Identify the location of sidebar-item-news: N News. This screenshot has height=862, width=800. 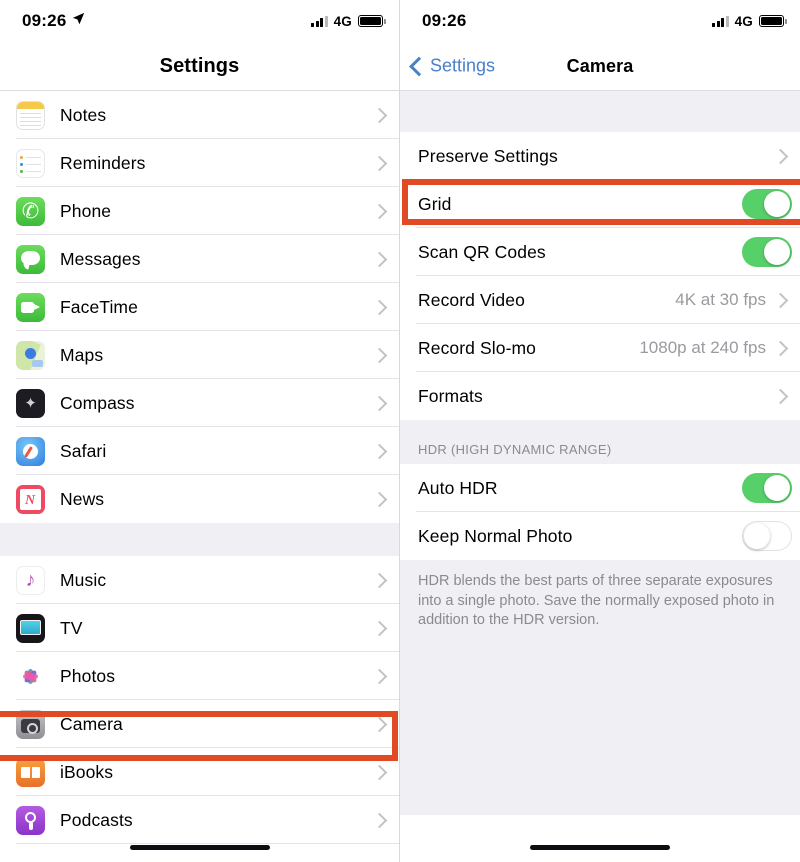
(199, 499).